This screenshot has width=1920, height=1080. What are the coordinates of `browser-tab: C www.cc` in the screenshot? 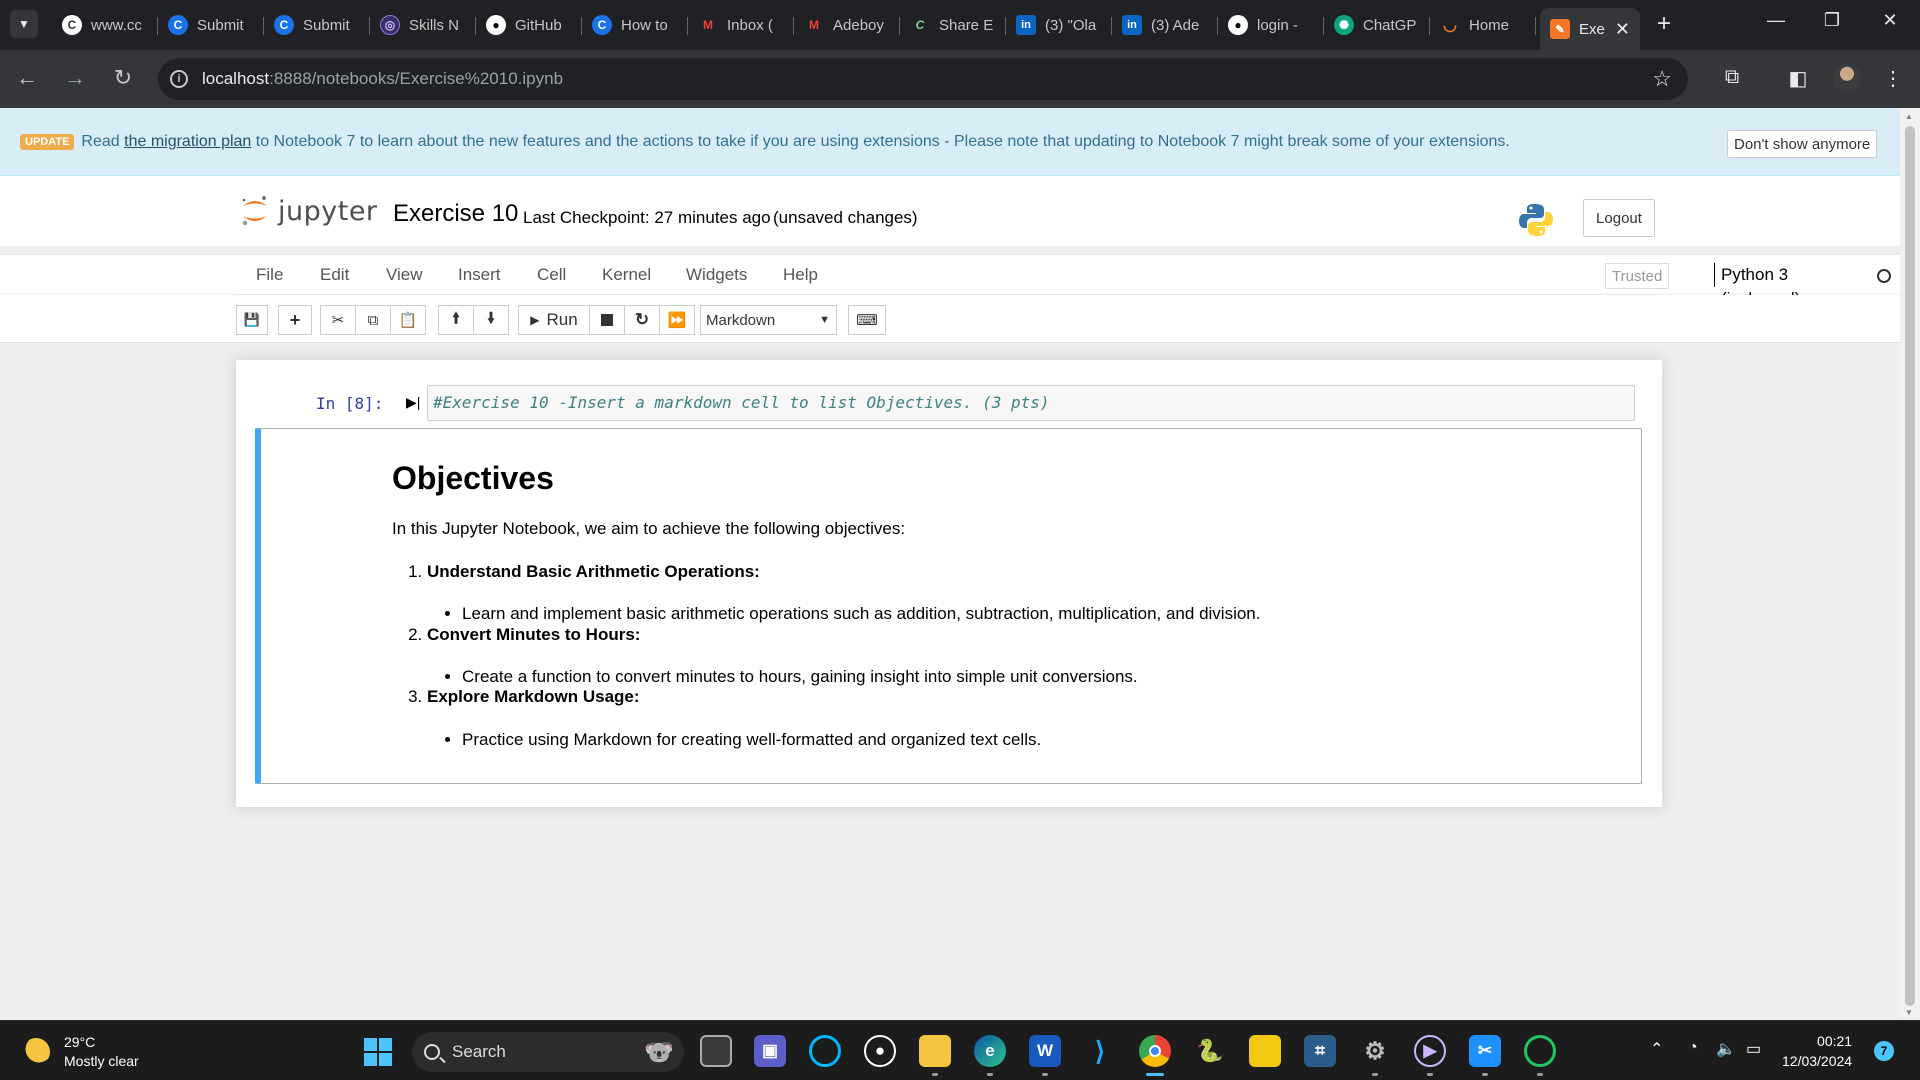 It's located at (105, 25).